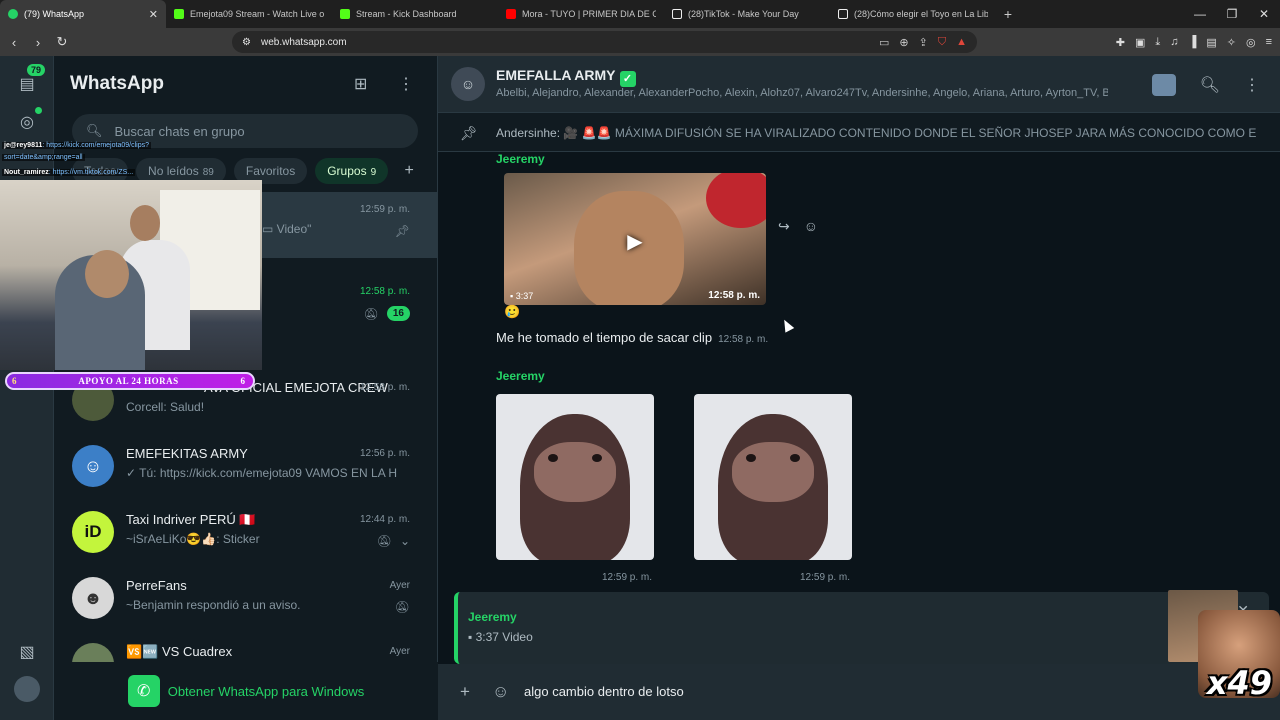 Image resolution: width=1280 pixels, height=720 pixels. I want to click on chat-meta: 📌︎, so click(402, 231).